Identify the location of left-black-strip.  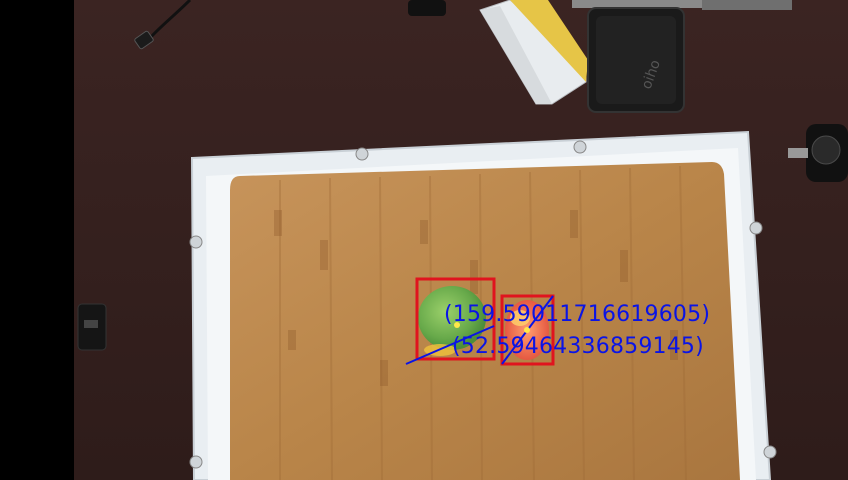
(37, 240).